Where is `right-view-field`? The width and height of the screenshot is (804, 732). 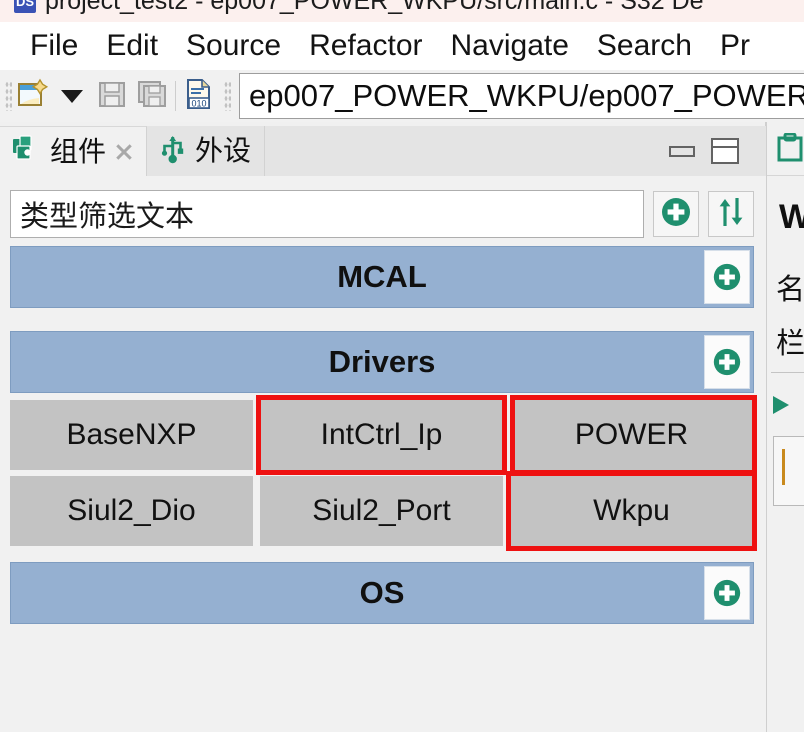
right-view-field is located at coordinates (788, 471).